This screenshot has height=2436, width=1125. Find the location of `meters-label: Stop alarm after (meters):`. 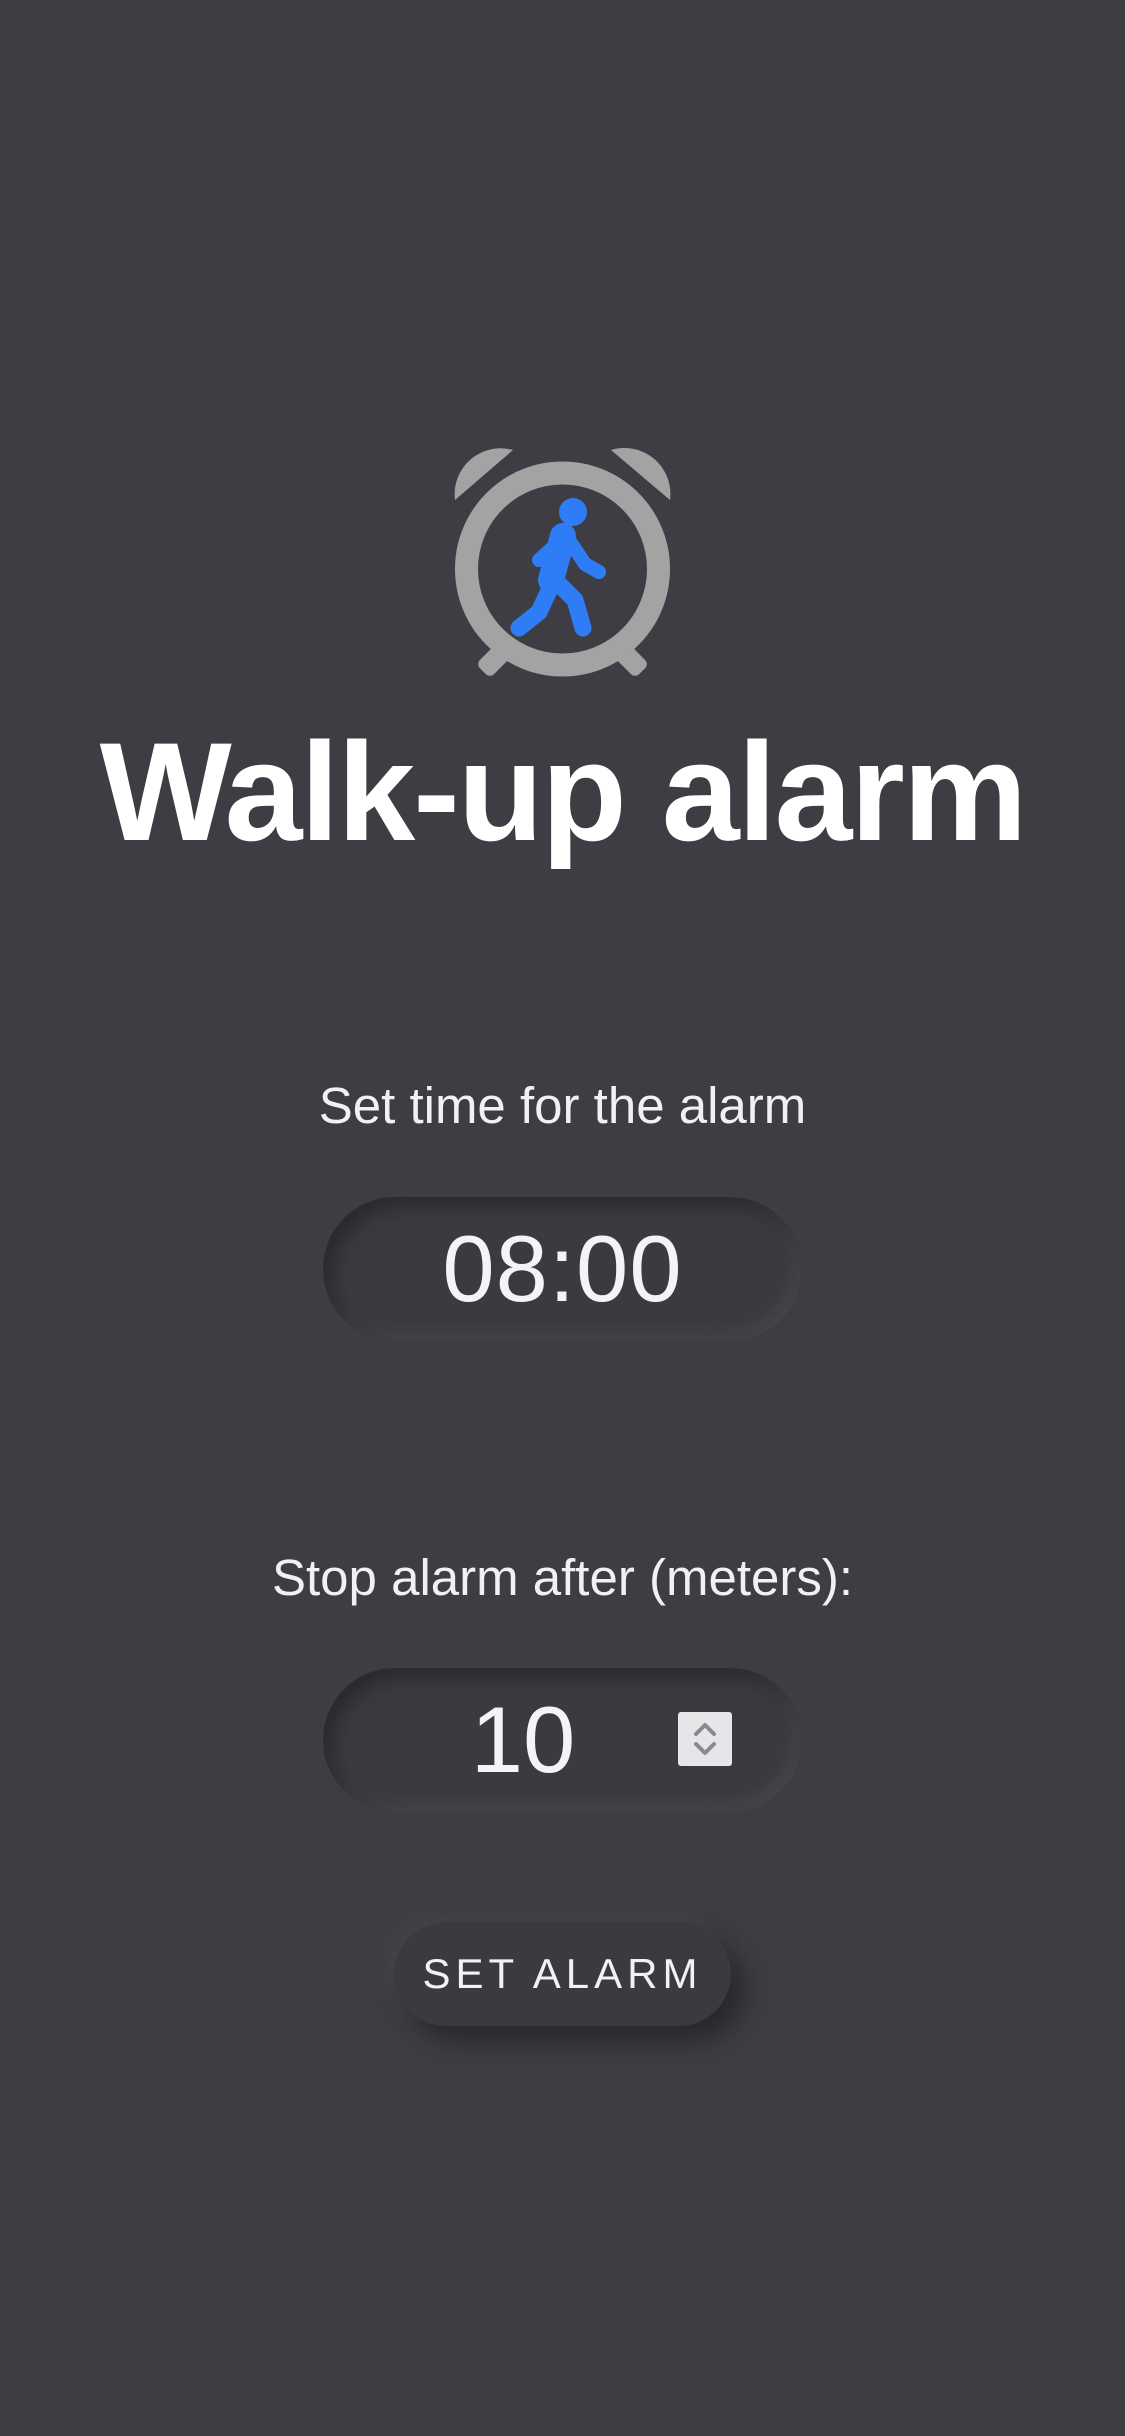

meters-label: Stop alarm after (meters): is located at coordinates (562, 1577).